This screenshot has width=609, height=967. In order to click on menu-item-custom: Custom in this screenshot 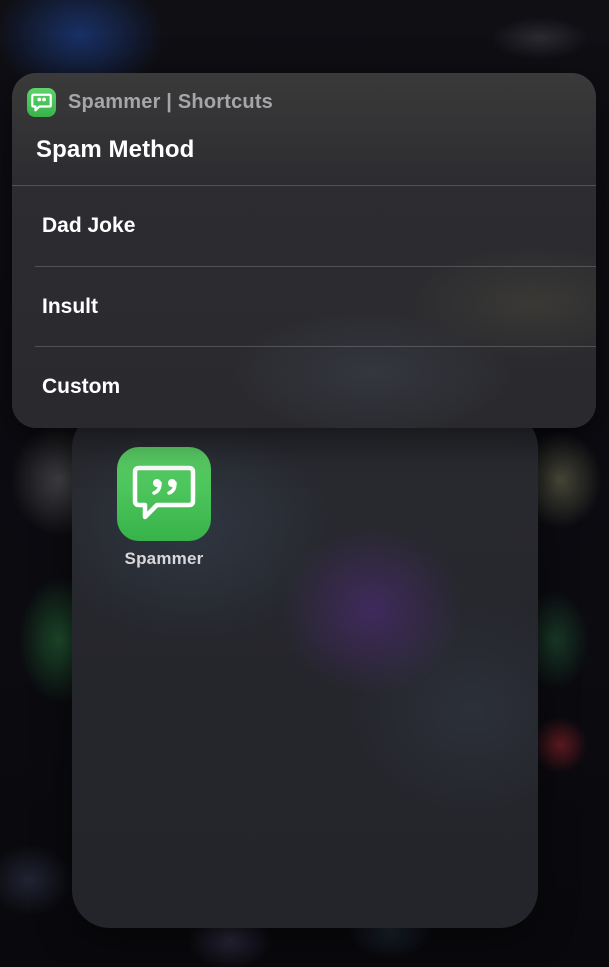, I will do `click(304, 387)`.